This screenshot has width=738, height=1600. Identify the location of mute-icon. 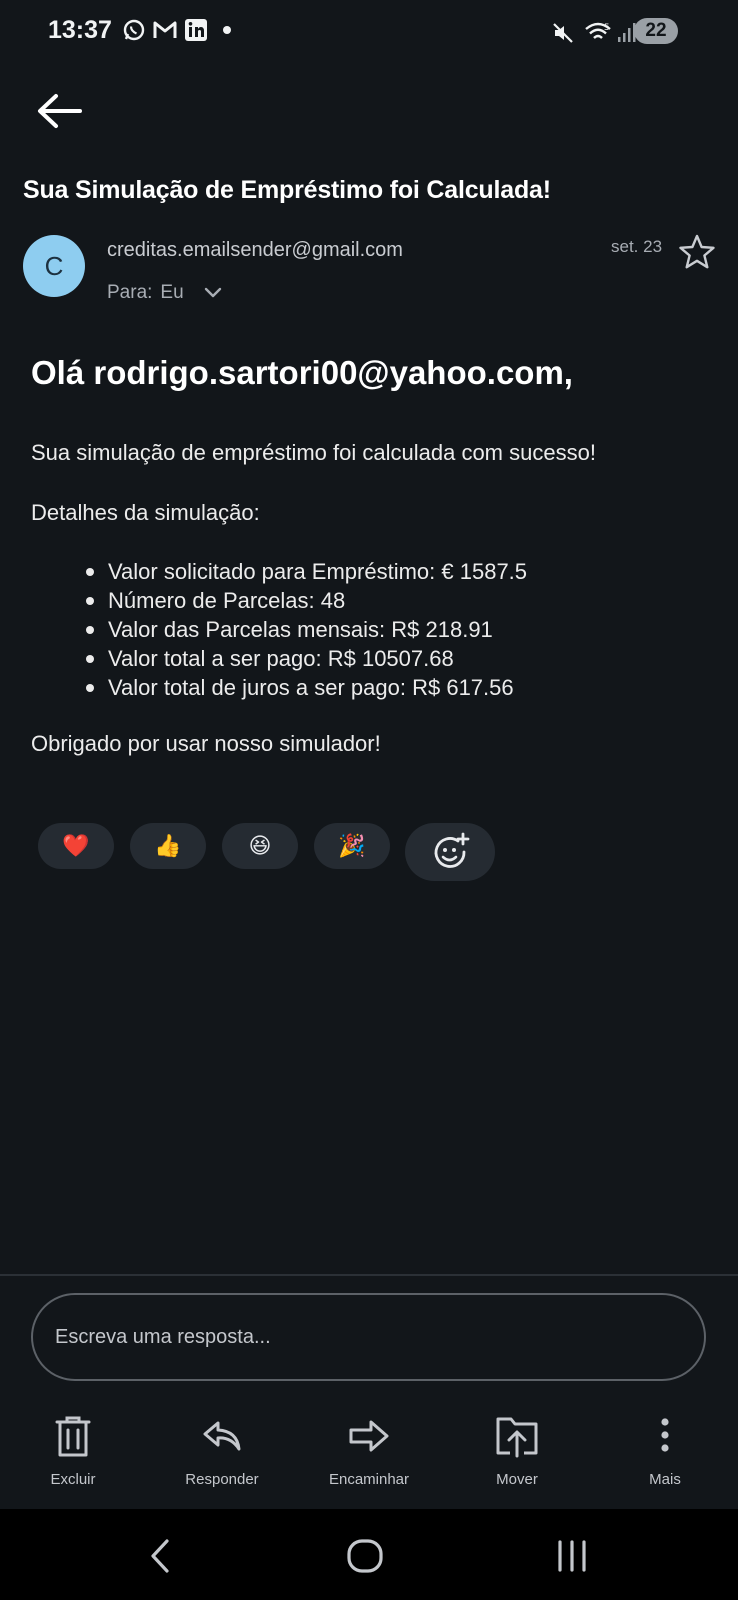
(563, 33).